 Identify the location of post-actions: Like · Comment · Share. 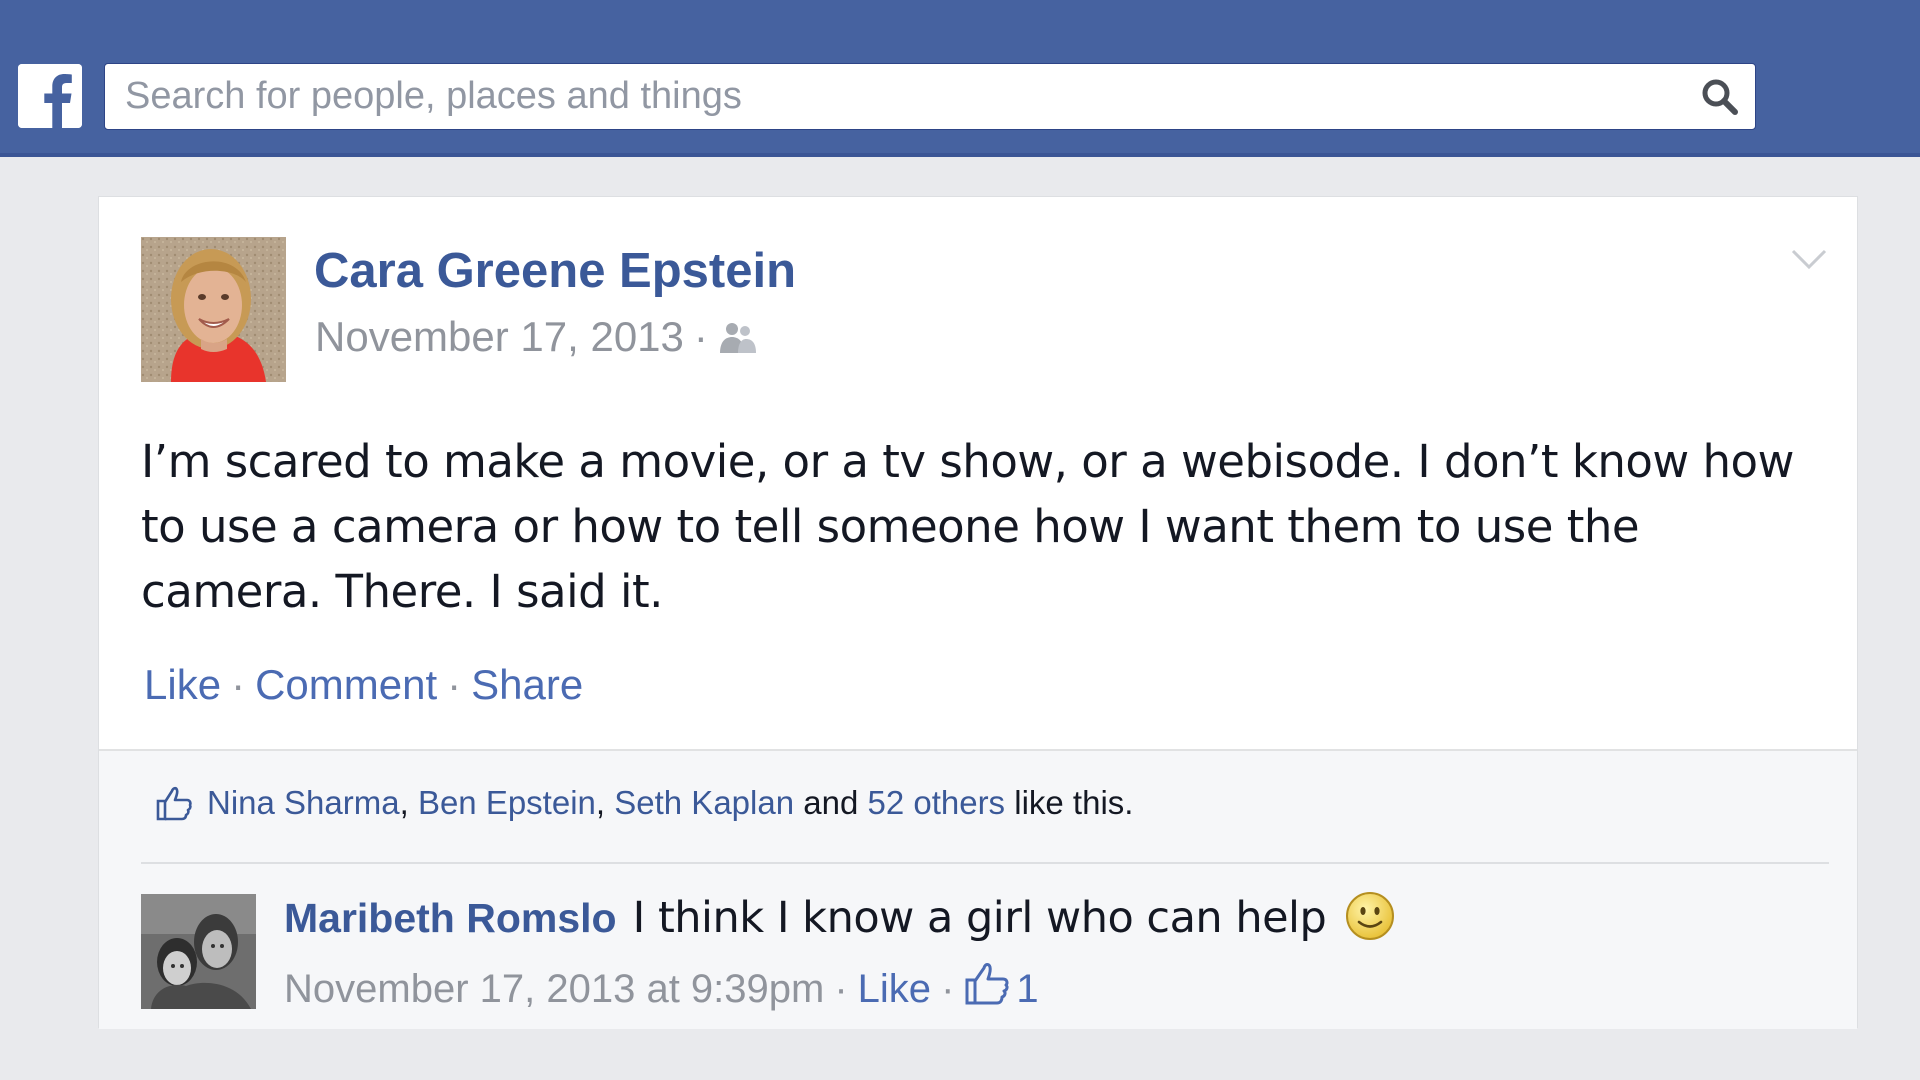
(363, 685).